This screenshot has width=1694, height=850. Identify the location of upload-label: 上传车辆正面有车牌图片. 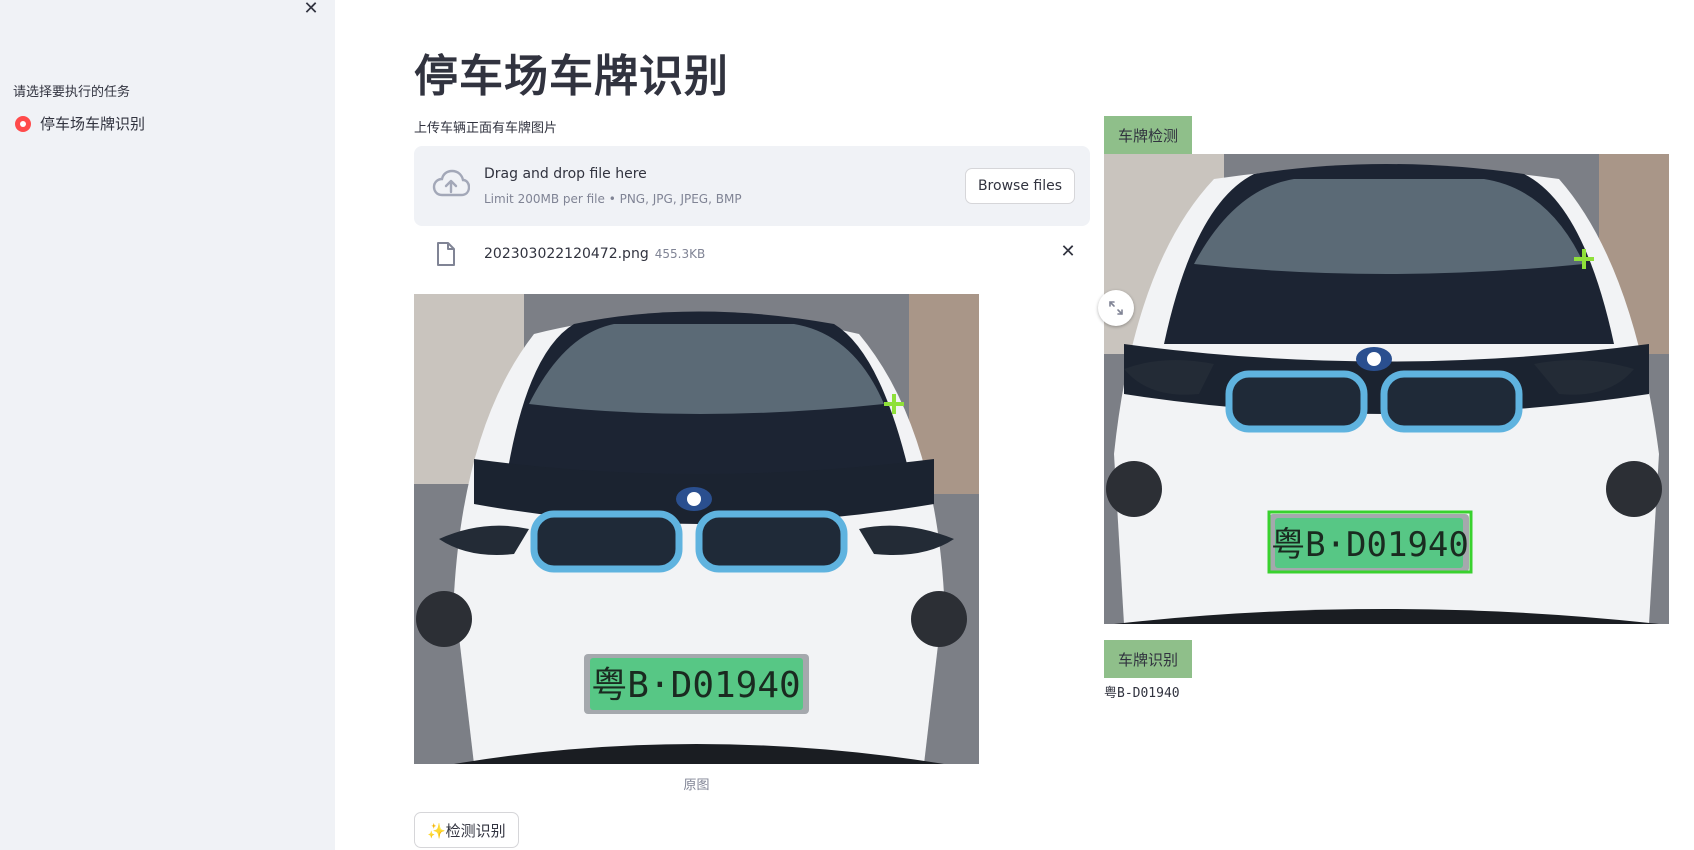
(486, 128).